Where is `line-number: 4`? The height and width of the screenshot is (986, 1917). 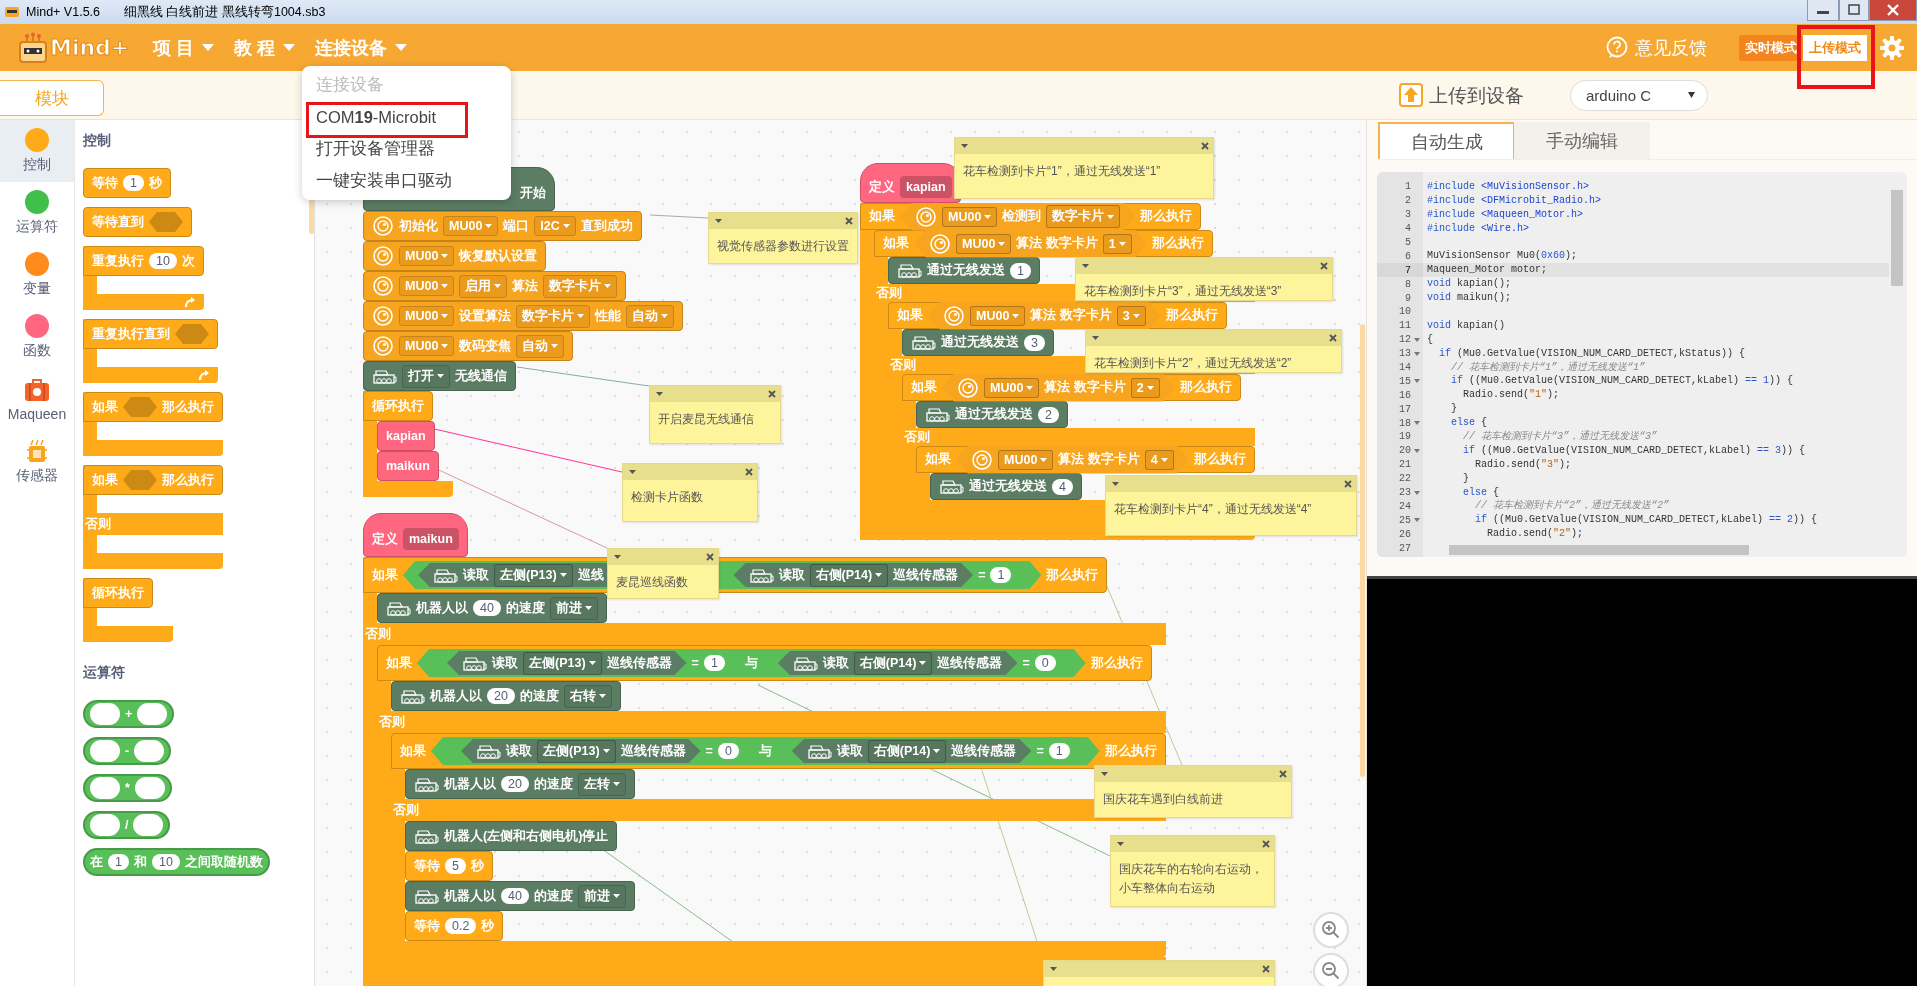
line-number: 4 is located at coordinates (1408, 229).